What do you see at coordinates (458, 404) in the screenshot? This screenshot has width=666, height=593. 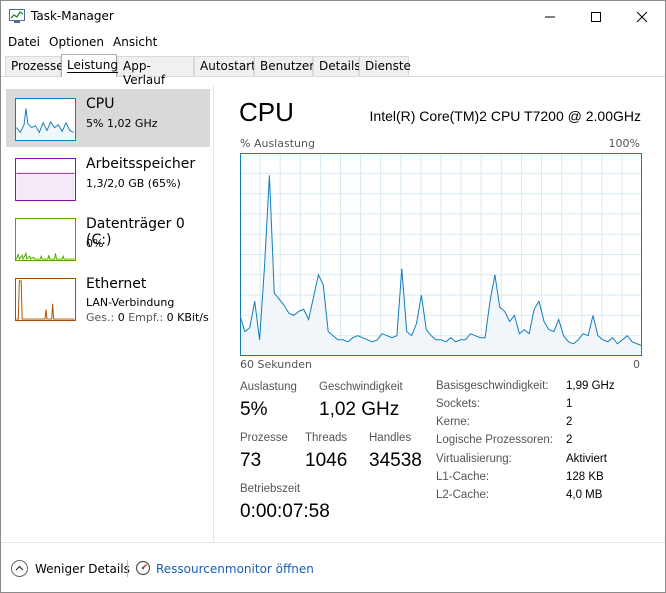 I see `info-label-sockets: Sockets:` at bounding box center [458, 404].